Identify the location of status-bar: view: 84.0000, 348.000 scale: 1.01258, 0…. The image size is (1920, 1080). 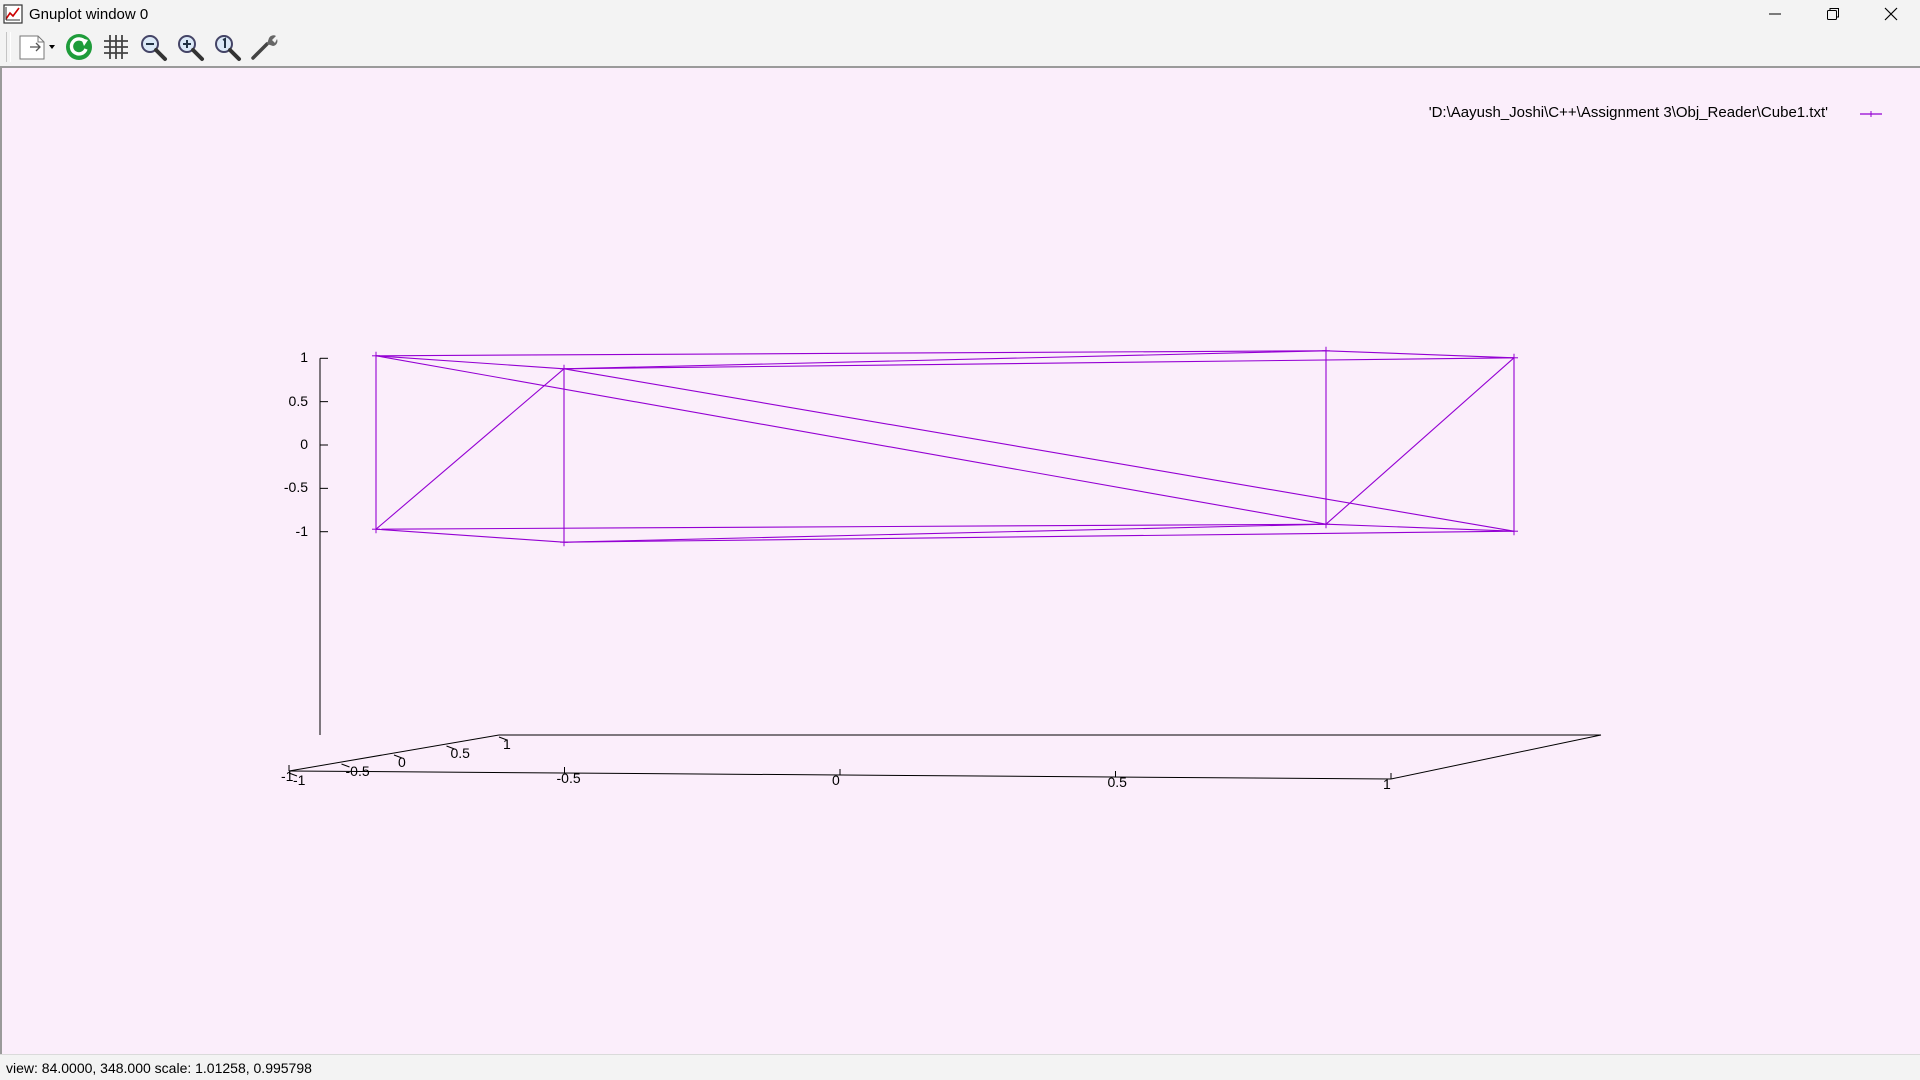
(960, 1067).